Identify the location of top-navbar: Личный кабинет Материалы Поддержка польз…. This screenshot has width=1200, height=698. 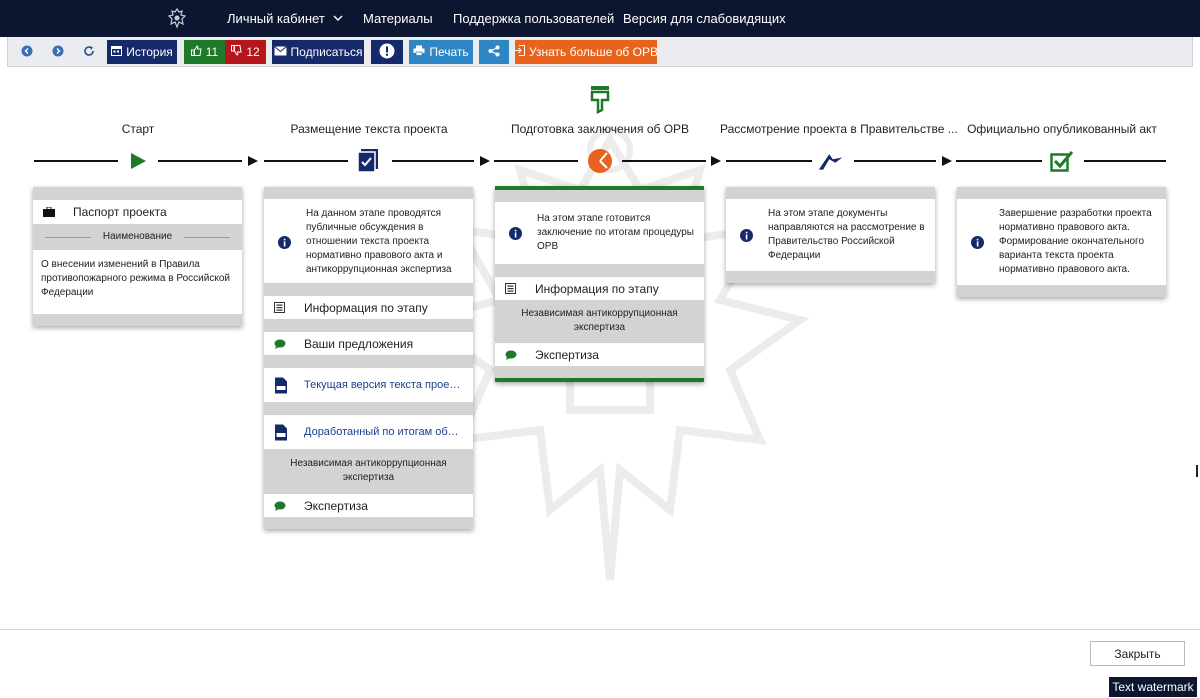
(600, 18).